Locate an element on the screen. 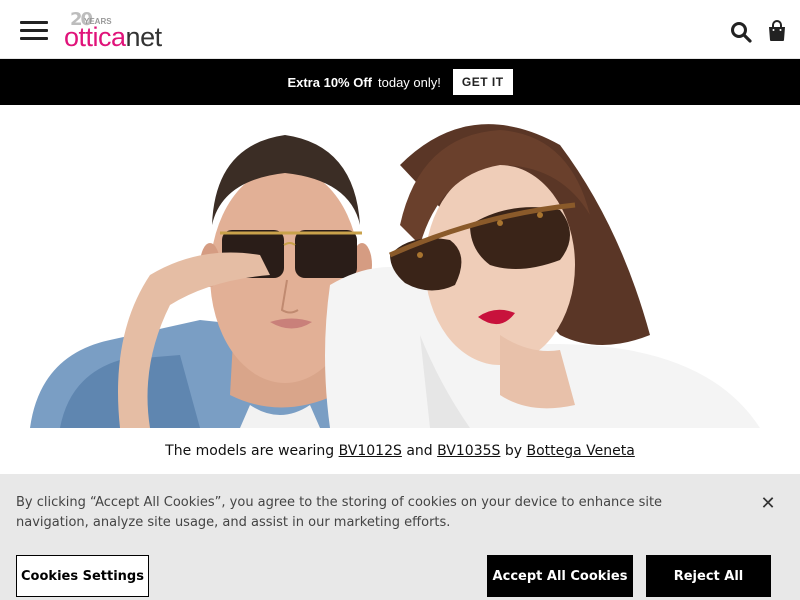  caption-prefix: The models are wearing is located at coordinates (250, 451).